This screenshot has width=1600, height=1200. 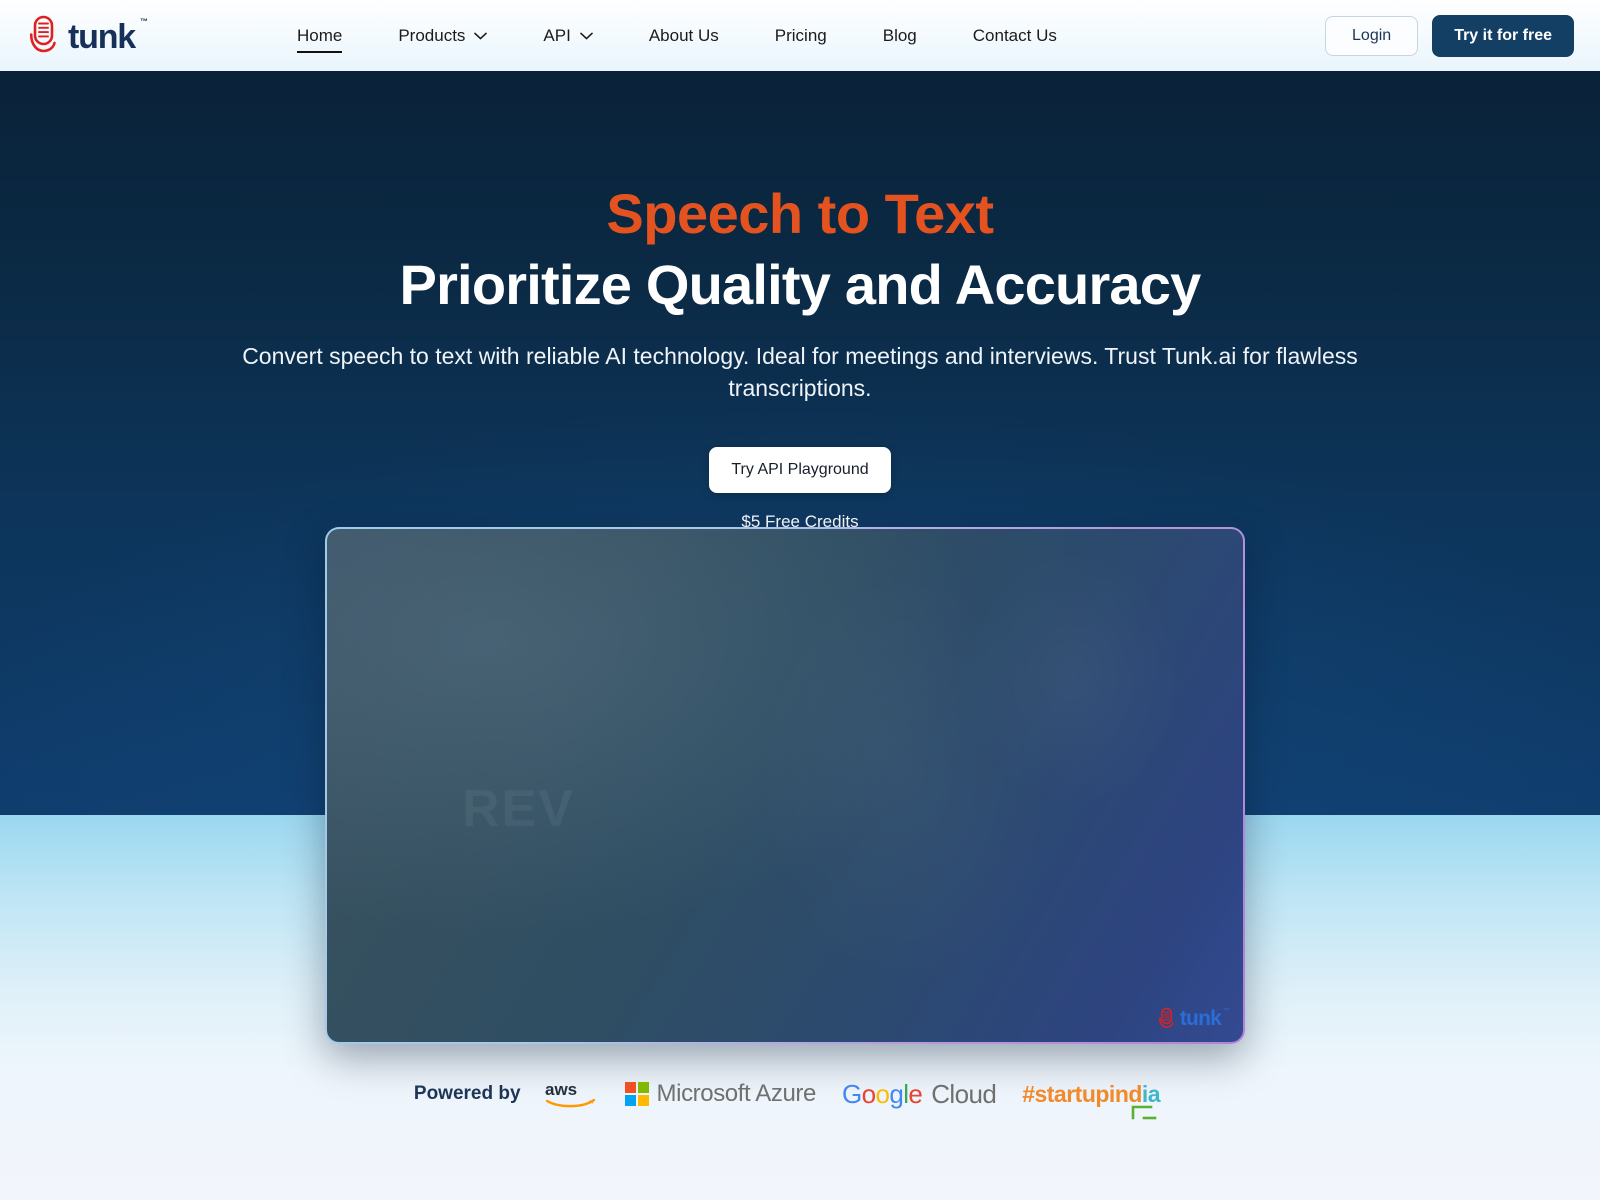 I want to click on powered-by-section: Powered by aws Microsoft Azure G o o g l, so click(x=800, y=1098).